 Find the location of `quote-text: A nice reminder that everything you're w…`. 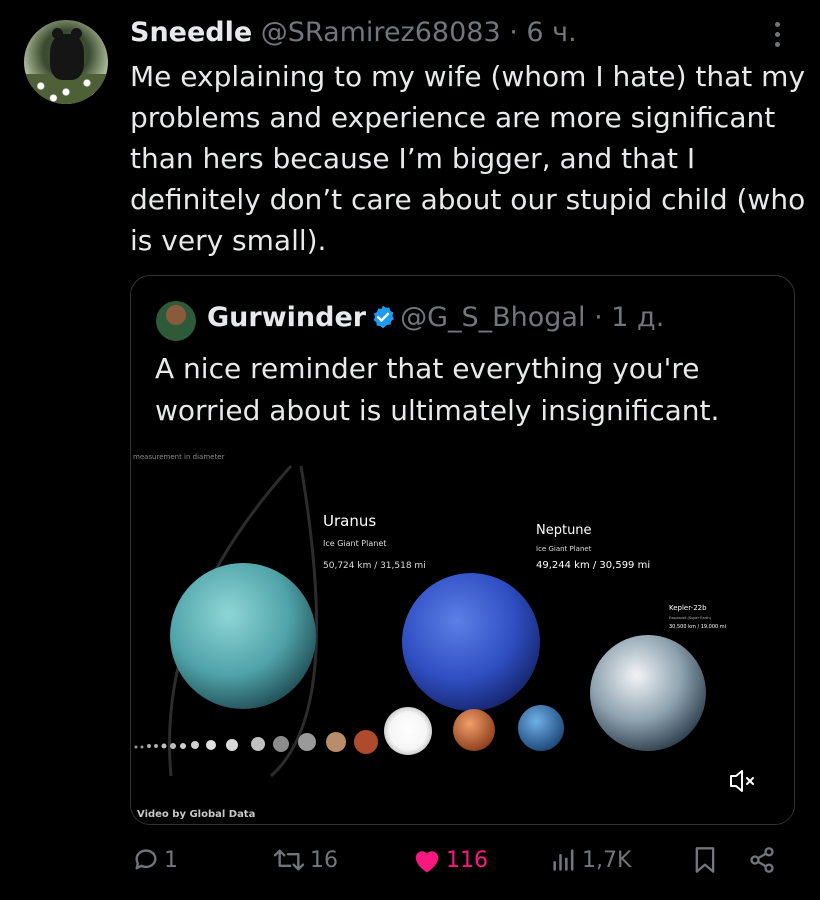

quote-text: A nice reminder that everything you're w… is located at coordinates (437, 389).